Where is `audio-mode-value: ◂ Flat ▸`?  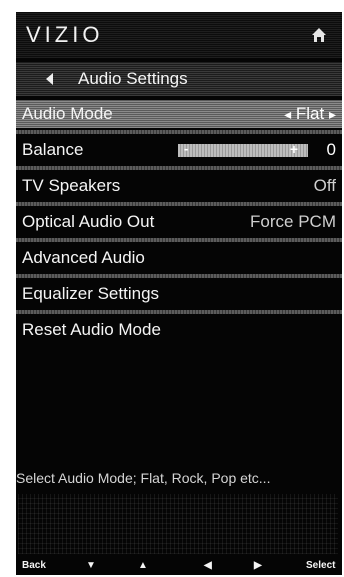
audio-mode-value: ◂ Flat ▸ is located at coordinates (310, 114).